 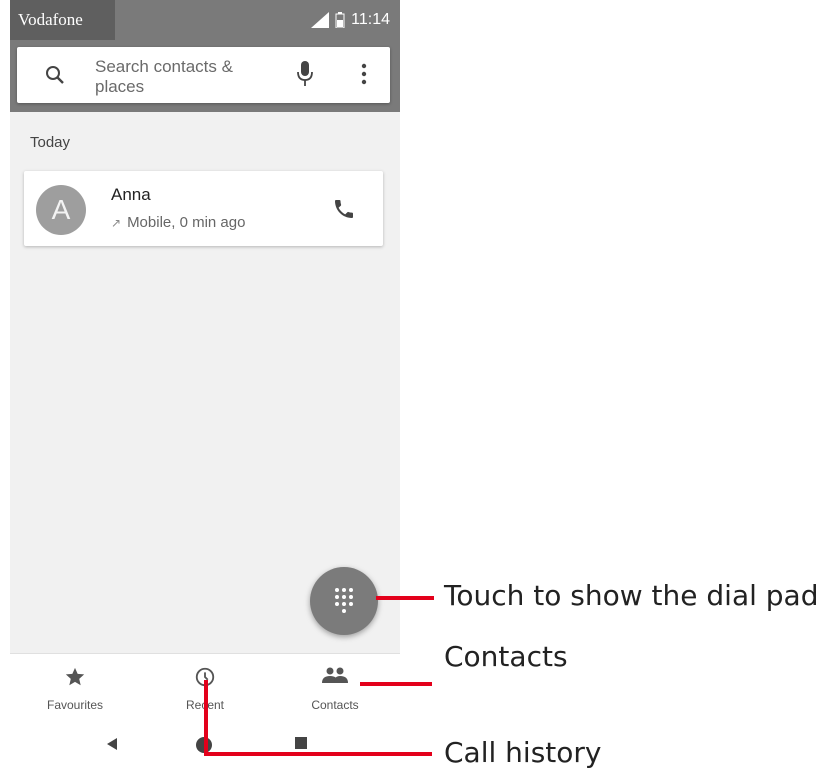 I want to click on phone-call-icon, so click(x=344, y=209).